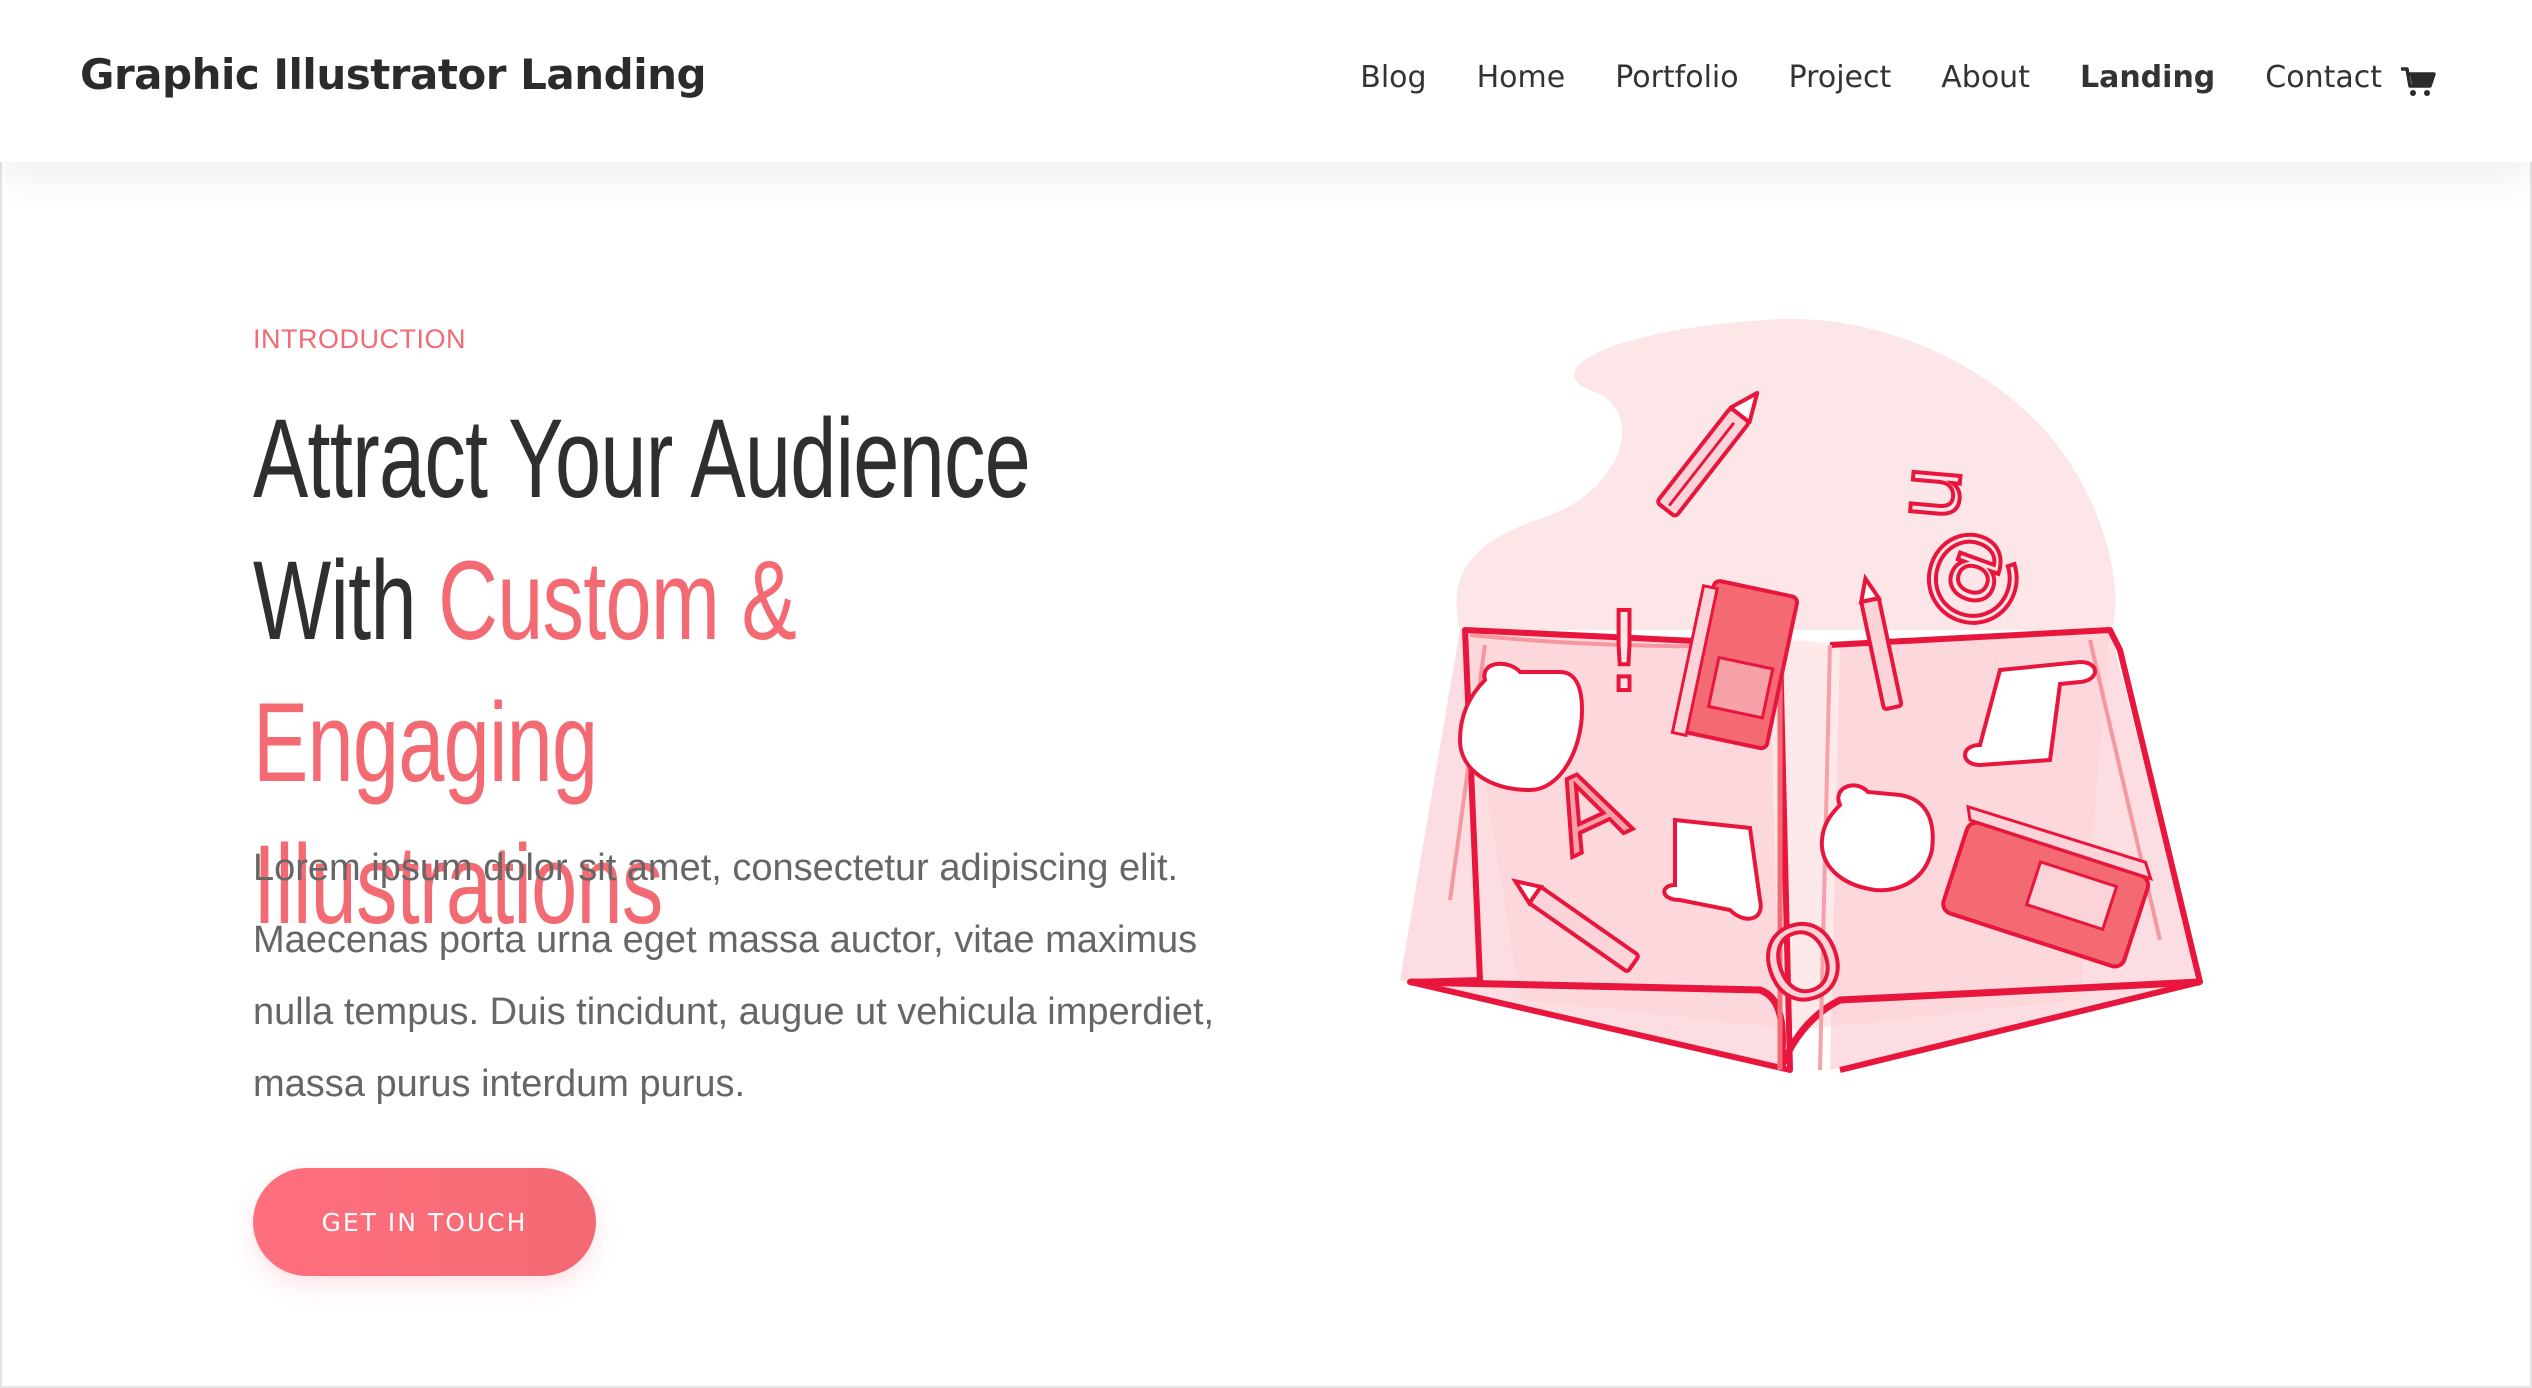 The image size is (2532, 1388). I want to click on section-eyebrow: INTRODUCTION, so click(359, 339).